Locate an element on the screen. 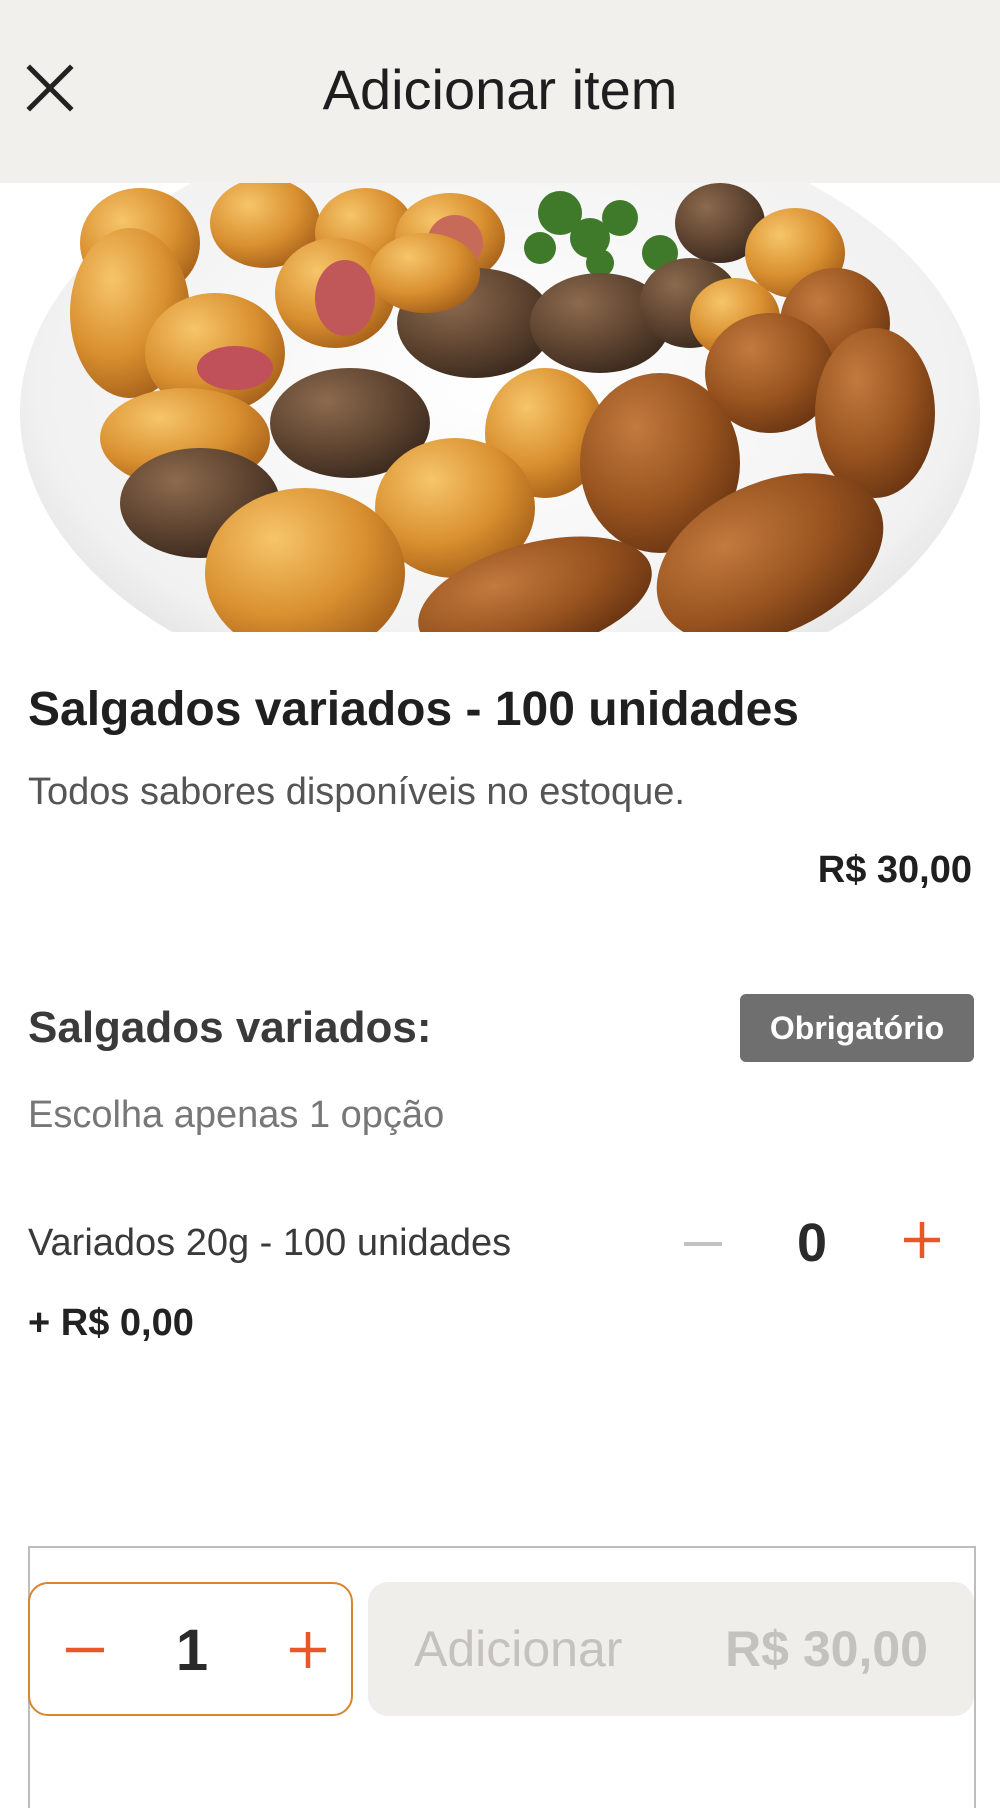 The width and height of the screenshot is (1000, 1808). quantity-increase-button is located at coordinates (308, 1650).